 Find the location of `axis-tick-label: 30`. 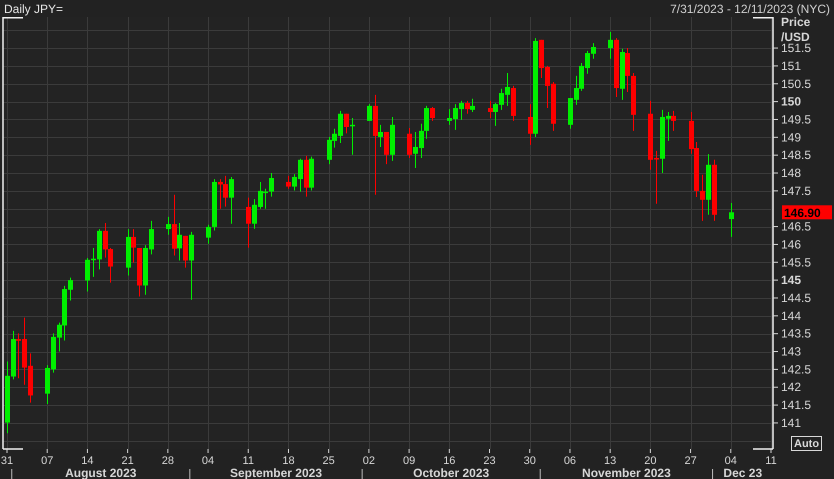

axis-tick-label: 30 is located at coordinates (530, 461).